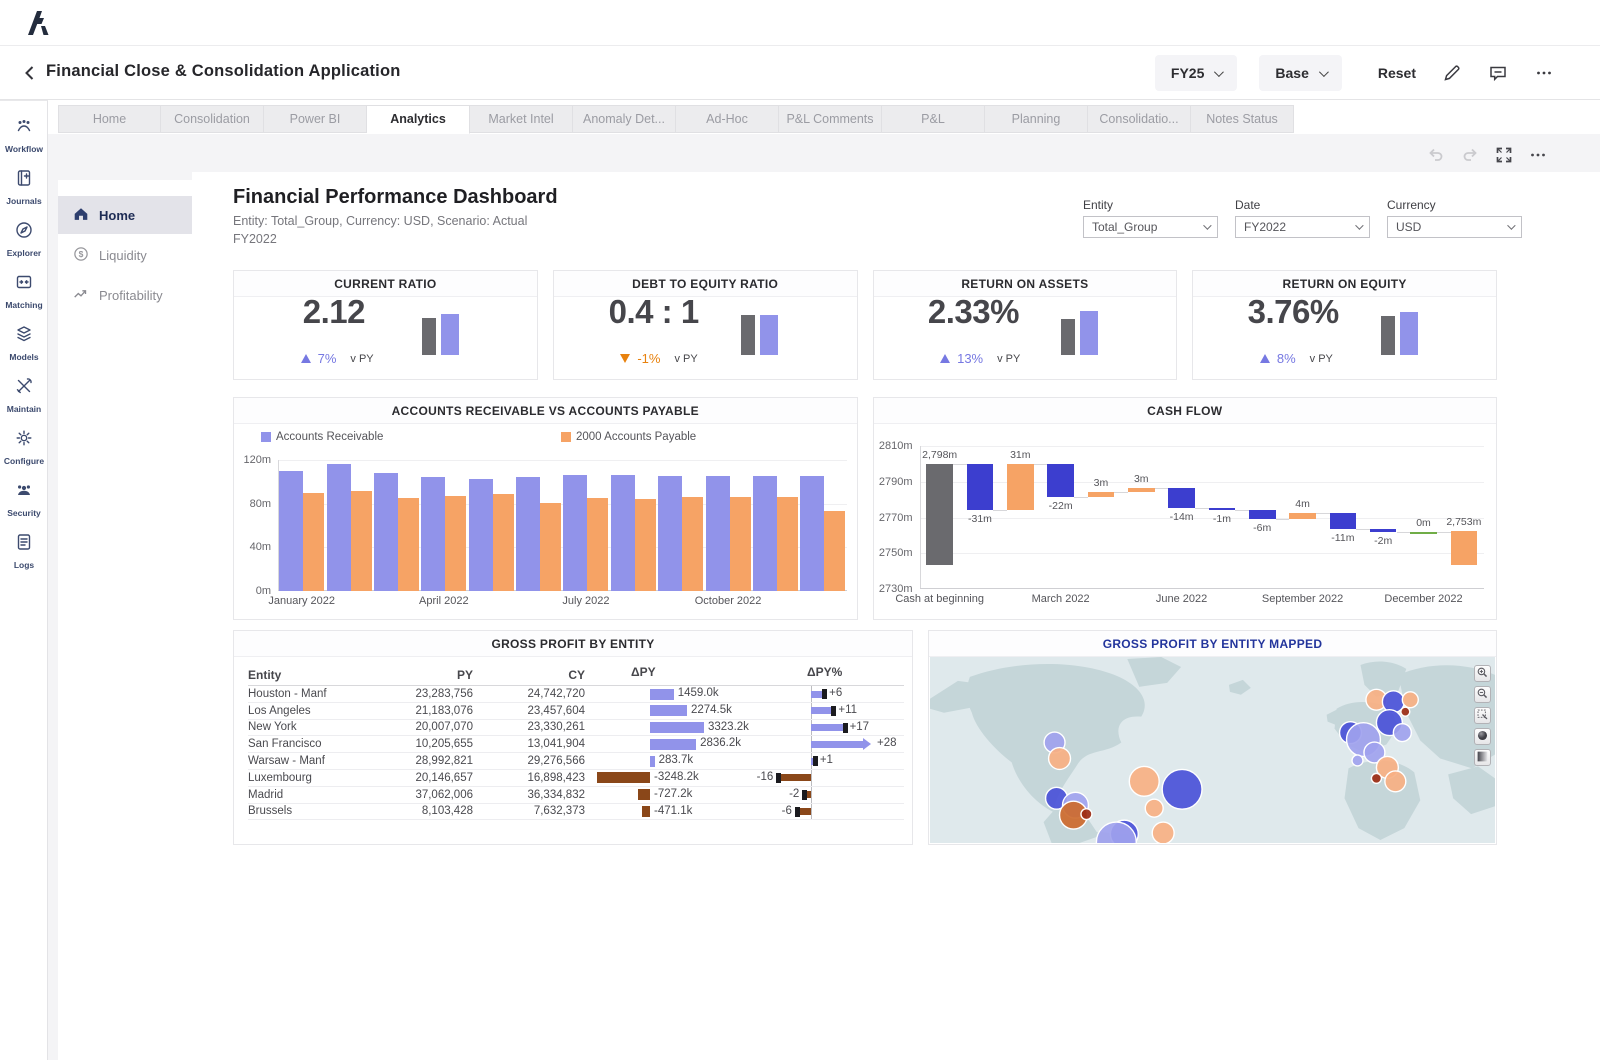 The image size is (1600, 1060). Describe the element at coordinates (538, 525) in the screenshot. I see `bar-group-june-2022` at that location.